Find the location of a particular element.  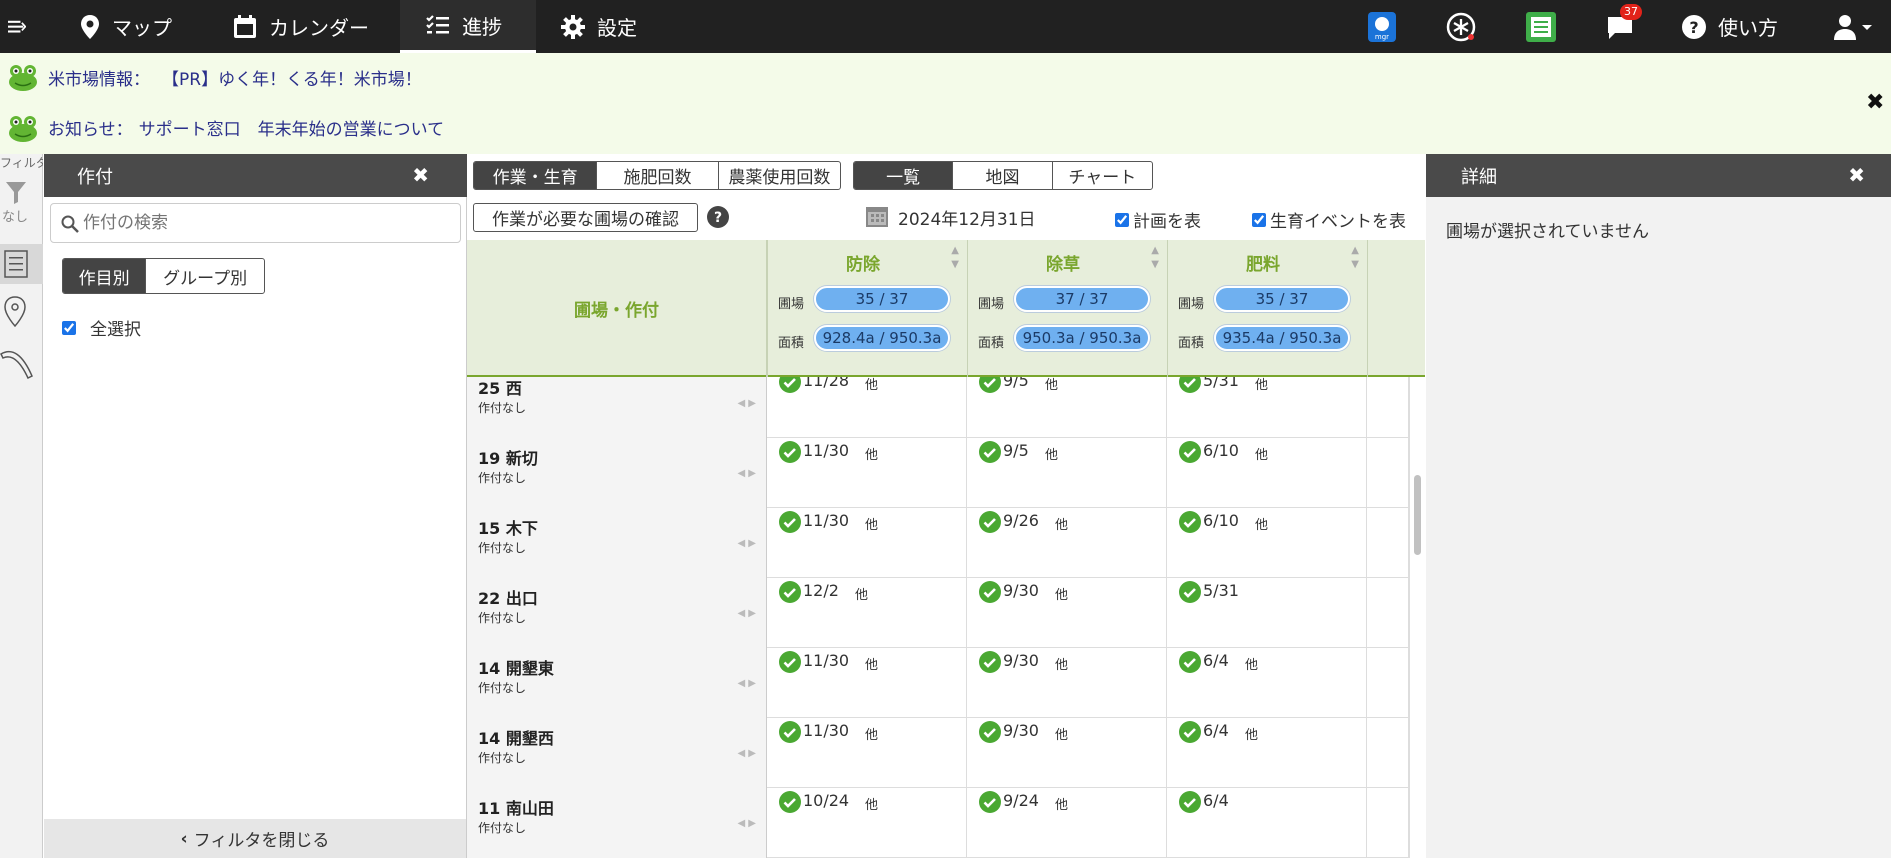

tab-work-growth: 作業・生育 is located at coordinates (536, 175).